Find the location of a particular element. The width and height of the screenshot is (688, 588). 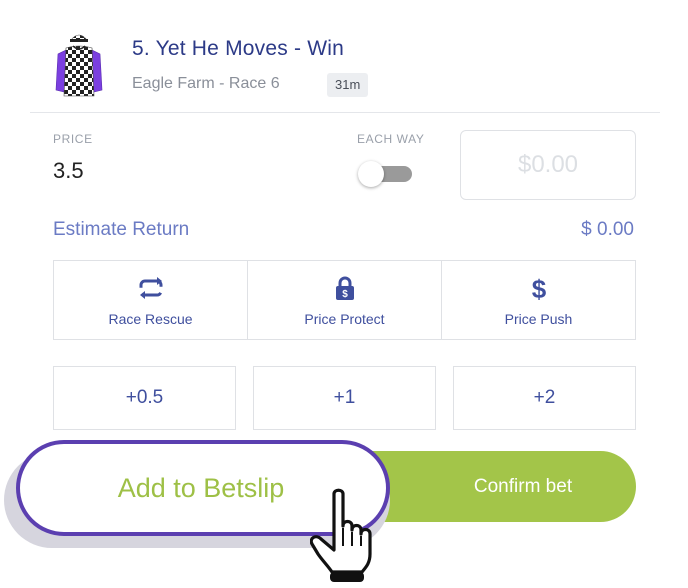

price-value: 3.5 is located at coordinates (68, 170).